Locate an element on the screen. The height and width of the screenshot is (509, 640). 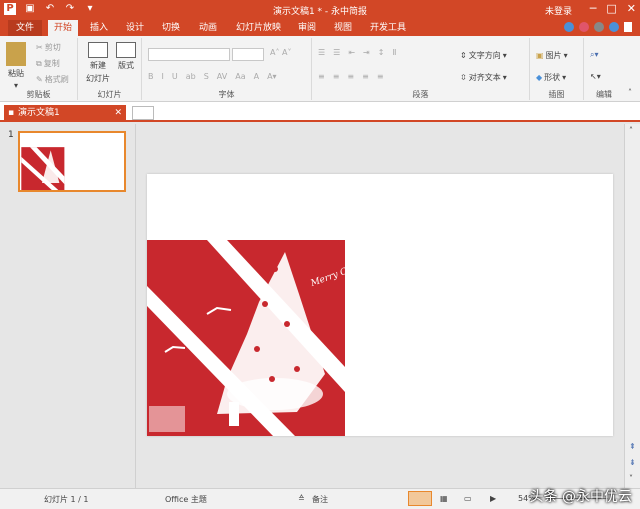
align-right-icon: ≡ is located at coordinates (350, 76).